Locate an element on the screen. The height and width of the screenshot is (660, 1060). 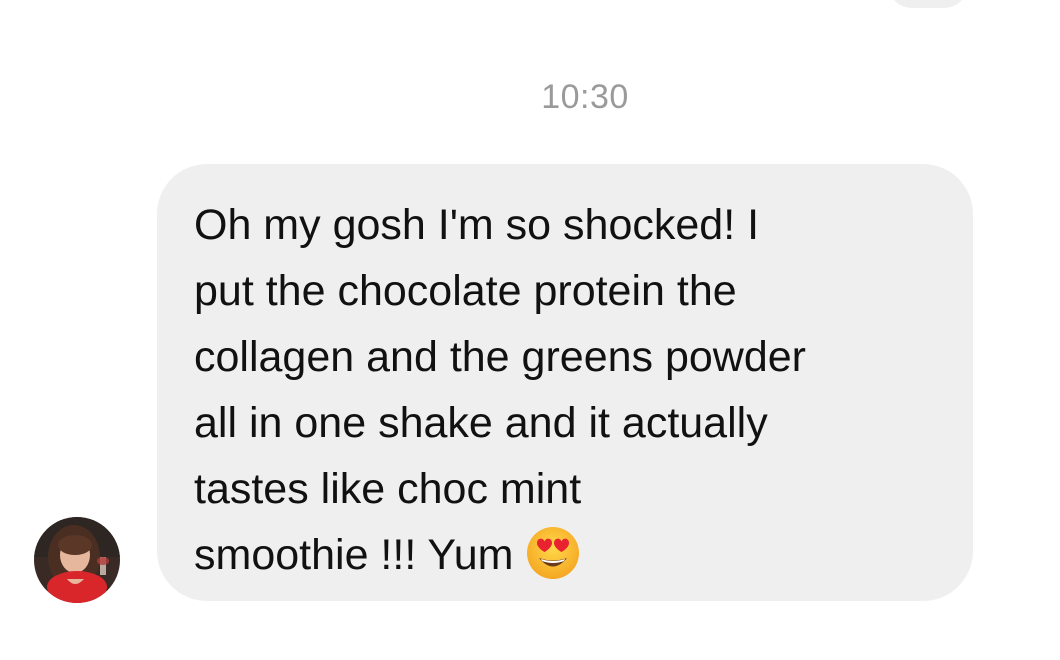
avatar-photo-icon is located at coordinates (77, 560).